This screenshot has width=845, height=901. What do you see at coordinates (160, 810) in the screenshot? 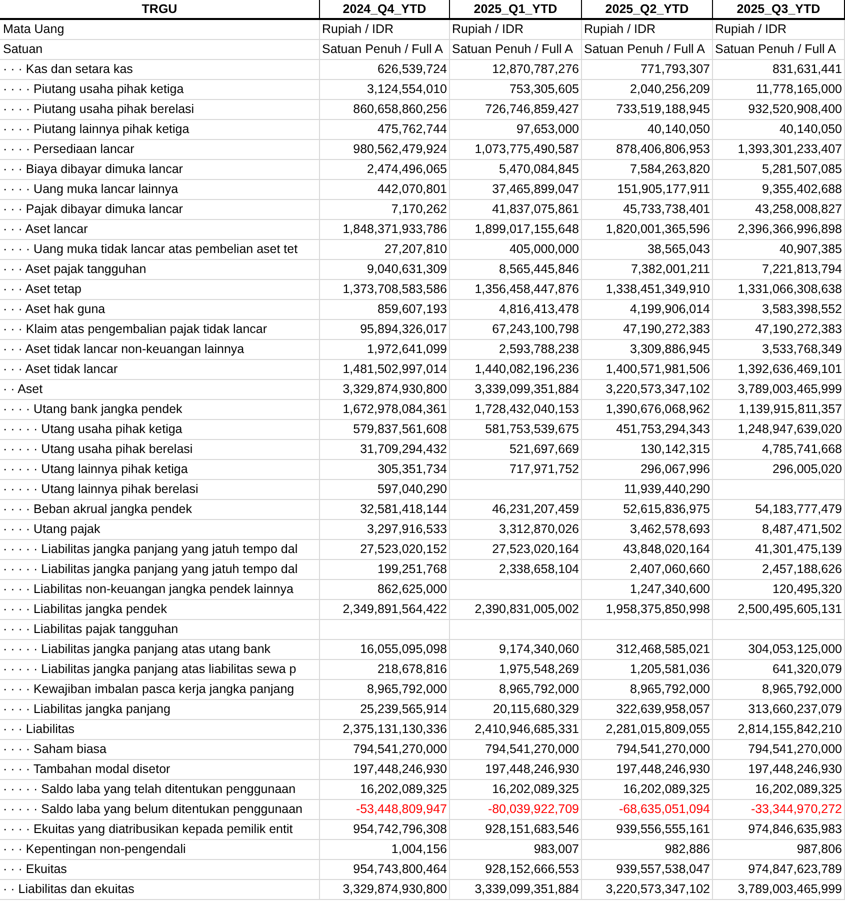
I see `row-label: · · · · · Saldo laba yang belum ditentukan penggunaan` at bounding box center [160, 810].